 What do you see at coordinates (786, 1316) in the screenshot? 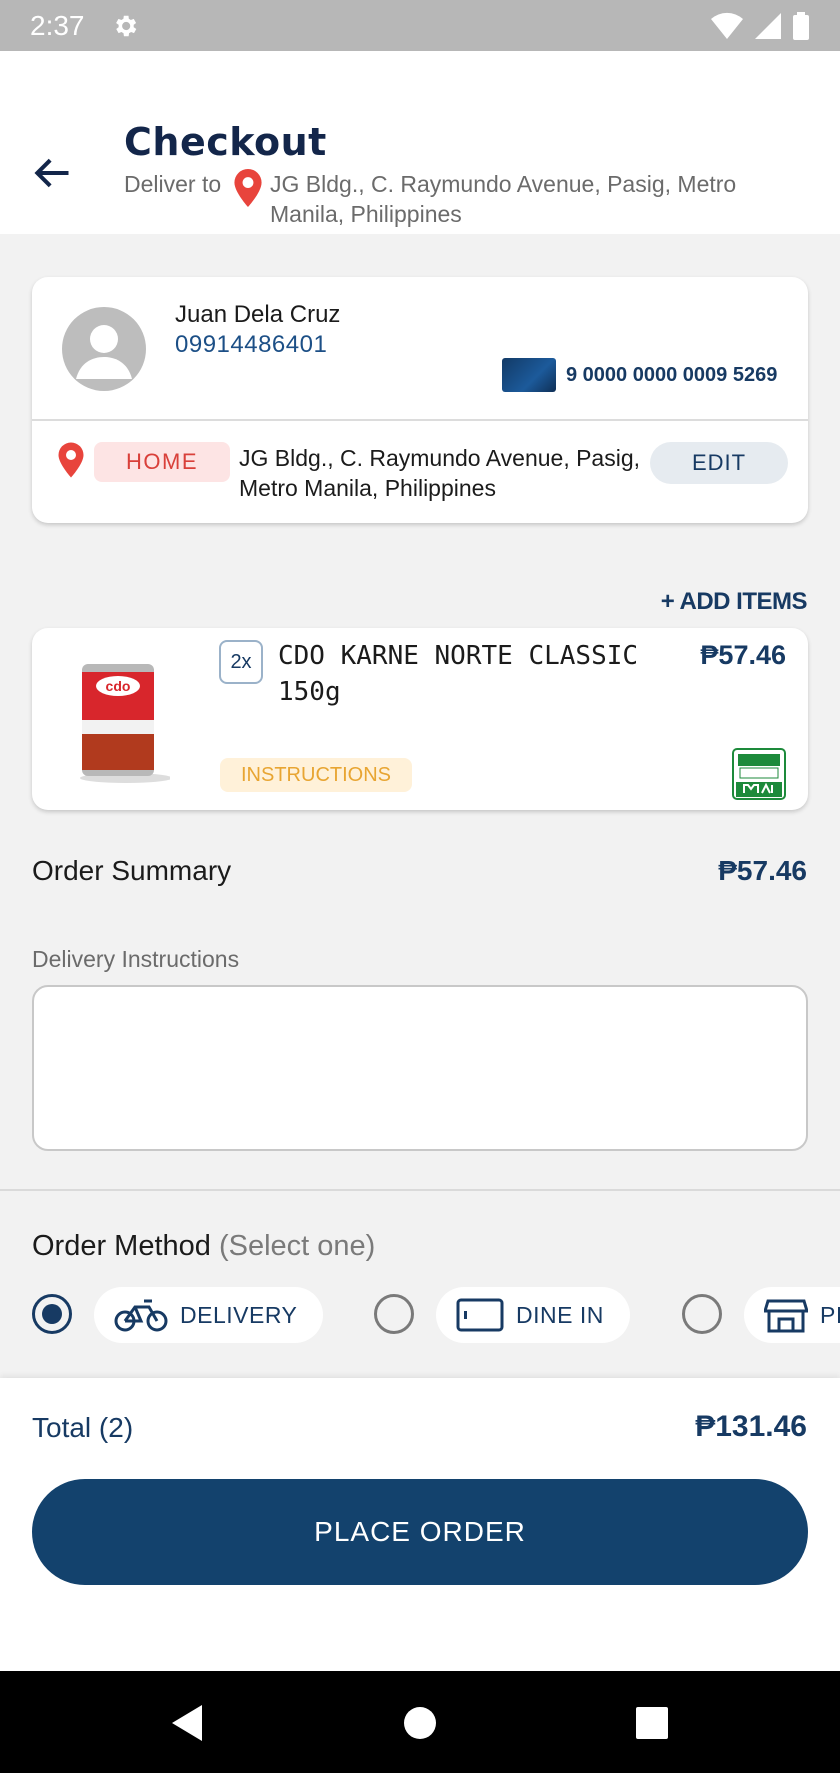
I see `store-icon` at bounding box center [786, 1316].